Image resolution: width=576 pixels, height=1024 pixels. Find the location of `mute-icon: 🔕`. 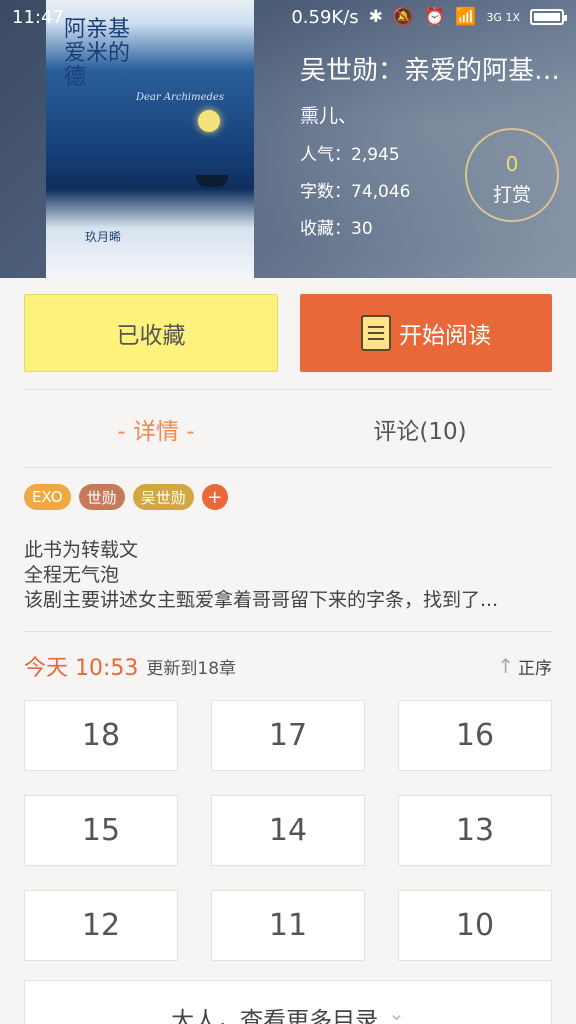

mute-icon: 🔕 is located at coordinates (403, 17).